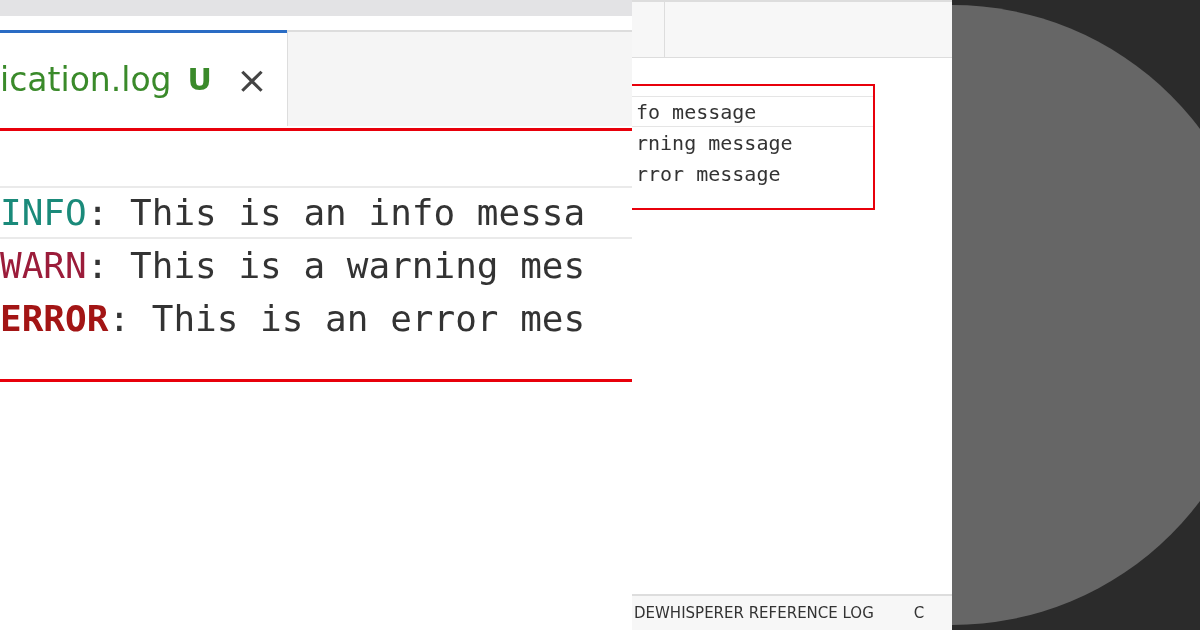 This screenshot has height=630, width=1200. Describe the element at coordinates (86, 79) in the screenshot. I see `file-name: ication.log` at that location.